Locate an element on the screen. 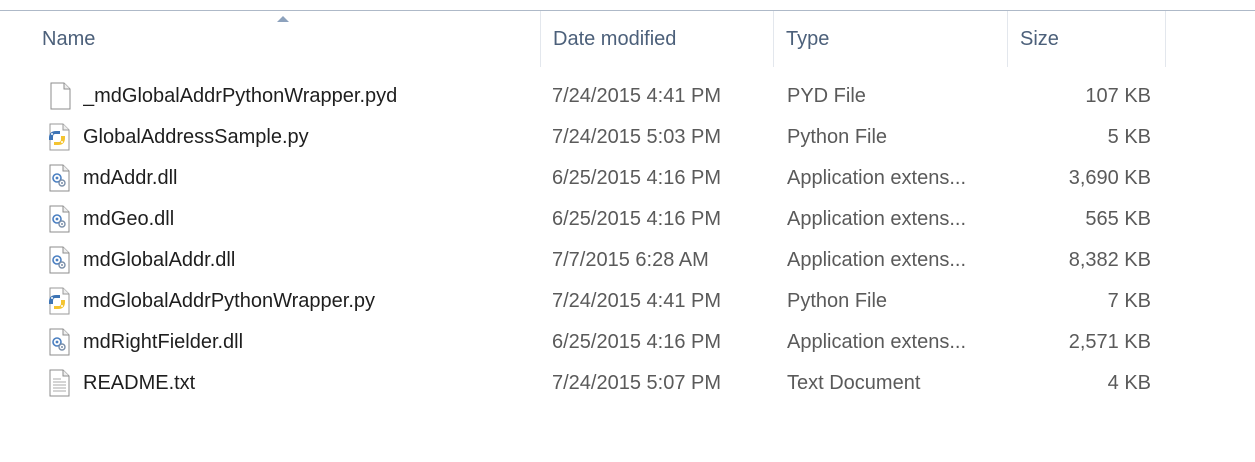  file-size: 7 KB is located at coordinates (1129, 301).